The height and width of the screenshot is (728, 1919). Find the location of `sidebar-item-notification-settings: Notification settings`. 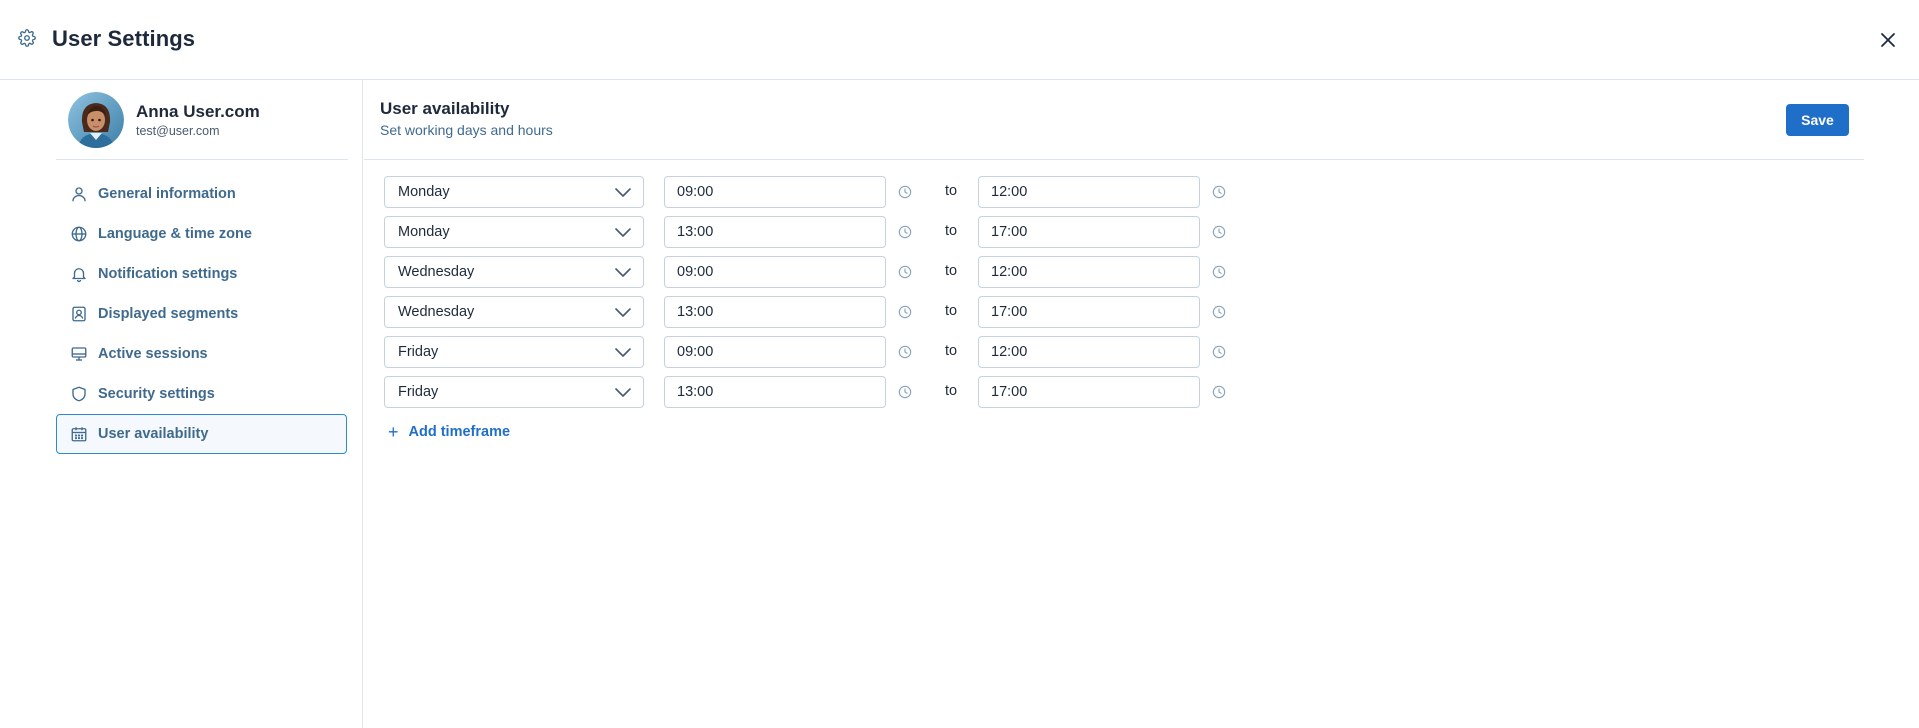

sidebar-item-notification-settings: Notification settings is located at coordinates (201, 274).